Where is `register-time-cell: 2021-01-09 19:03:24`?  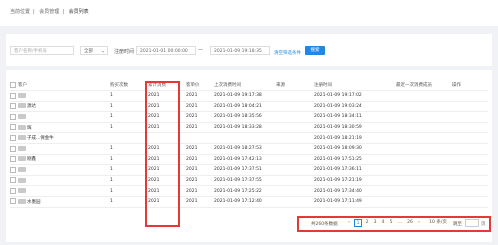
register-time-cell: 2021-01-09 19:03:24 is located at coordinates (355, 107).